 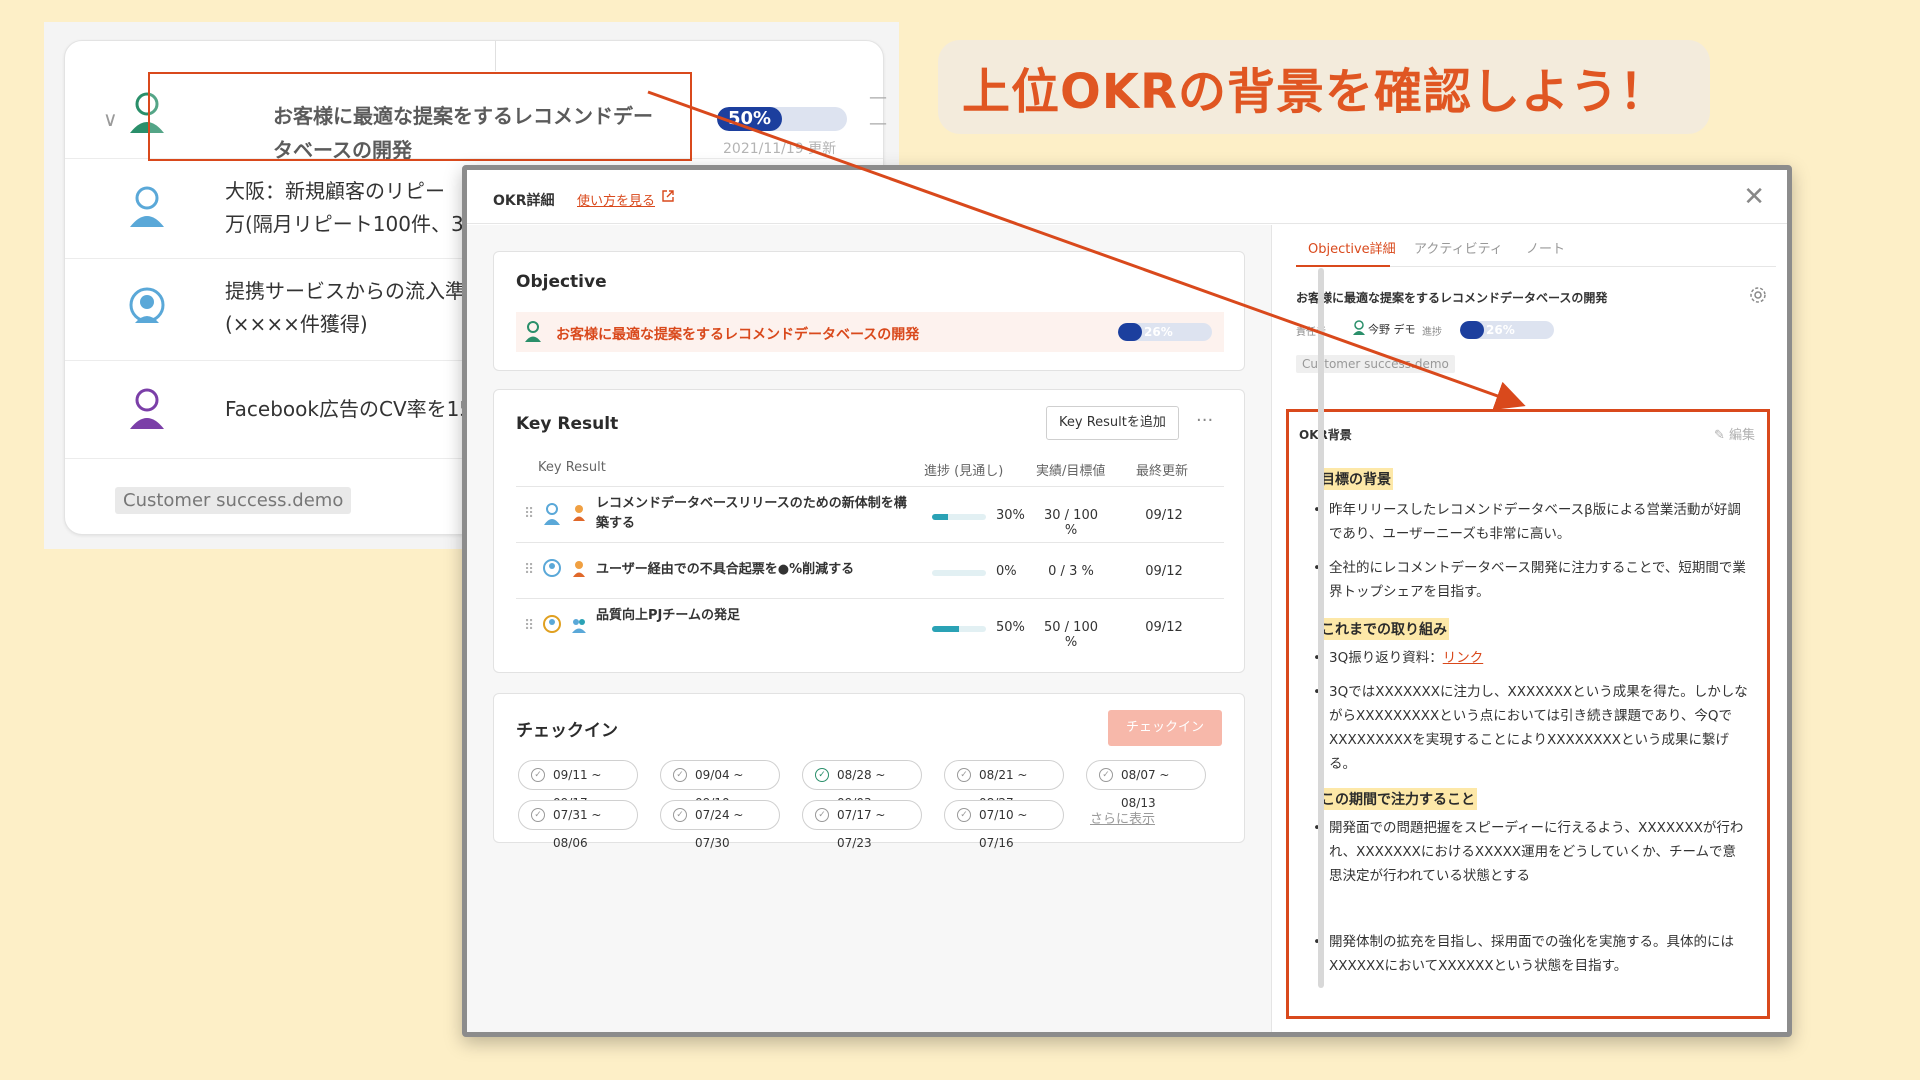 I want to click on column-header: 最終更新, so click(x=1162, y=471).